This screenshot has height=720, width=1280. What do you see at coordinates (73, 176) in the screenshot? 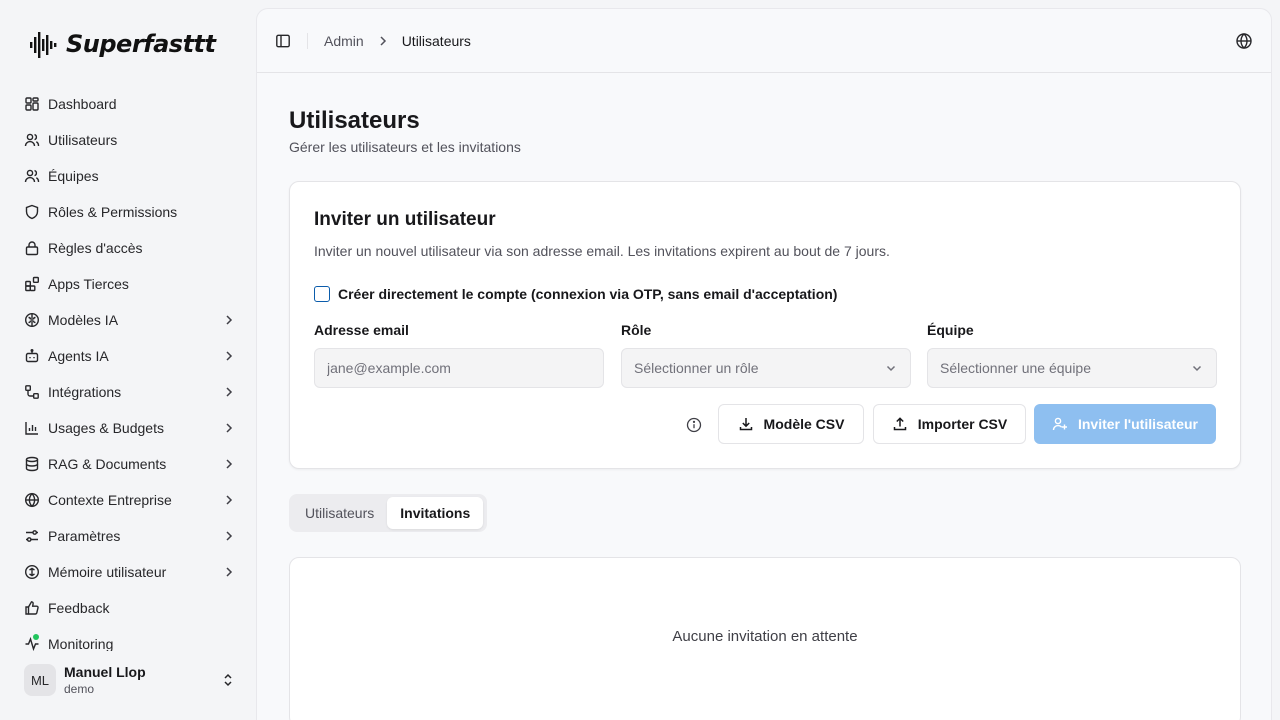
I see `sidebar-item-label: Équipes` at bounding box center [73, 176].